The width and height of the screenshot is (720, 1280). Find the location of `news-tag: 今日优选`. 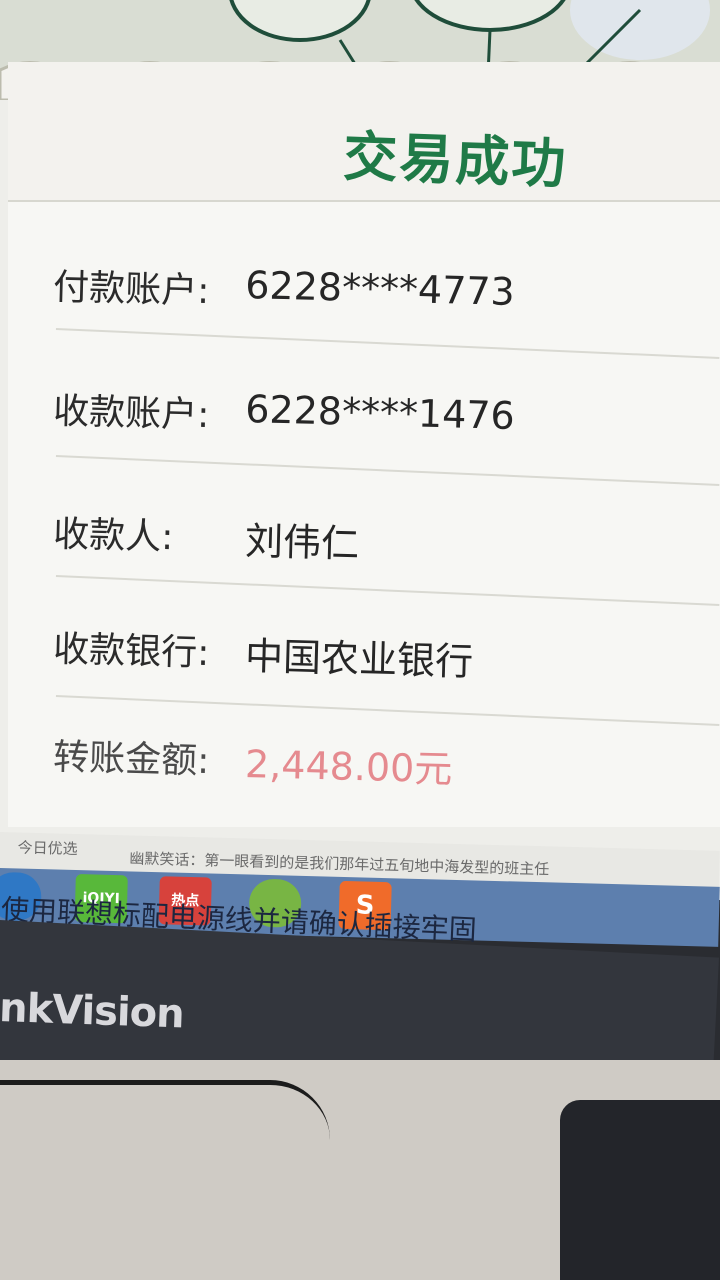

news-tag: 今日优选 is located at coordinates (47, 847).